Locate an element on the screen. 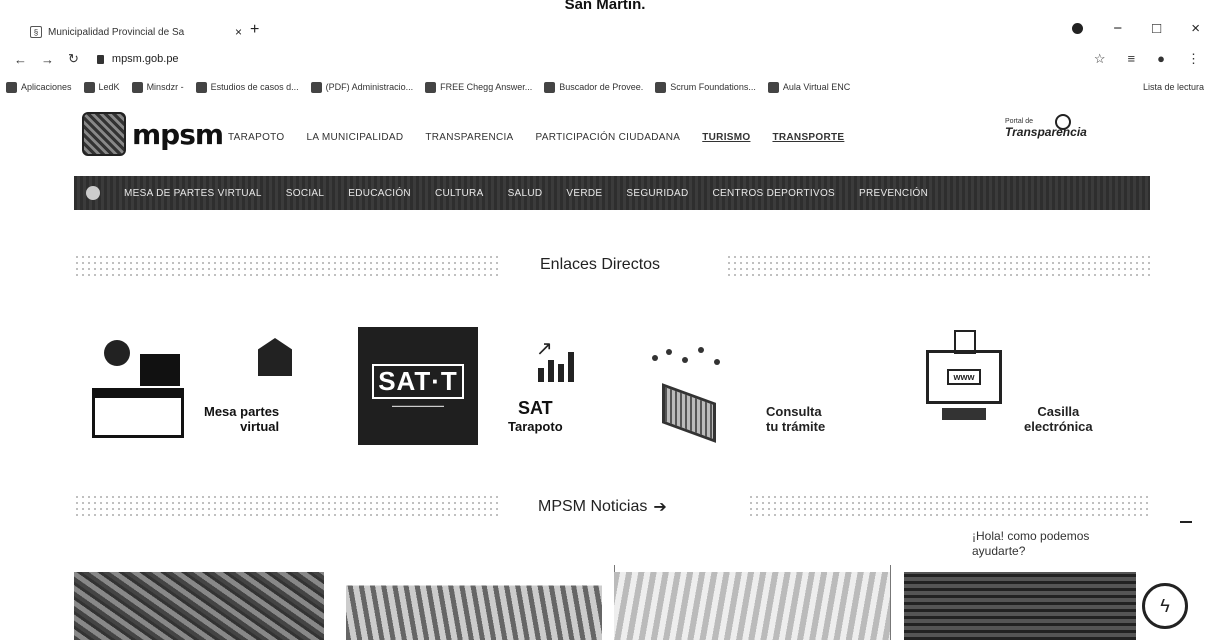  news-title-text: MPSM Noticias is located at coordinates (593, 506).